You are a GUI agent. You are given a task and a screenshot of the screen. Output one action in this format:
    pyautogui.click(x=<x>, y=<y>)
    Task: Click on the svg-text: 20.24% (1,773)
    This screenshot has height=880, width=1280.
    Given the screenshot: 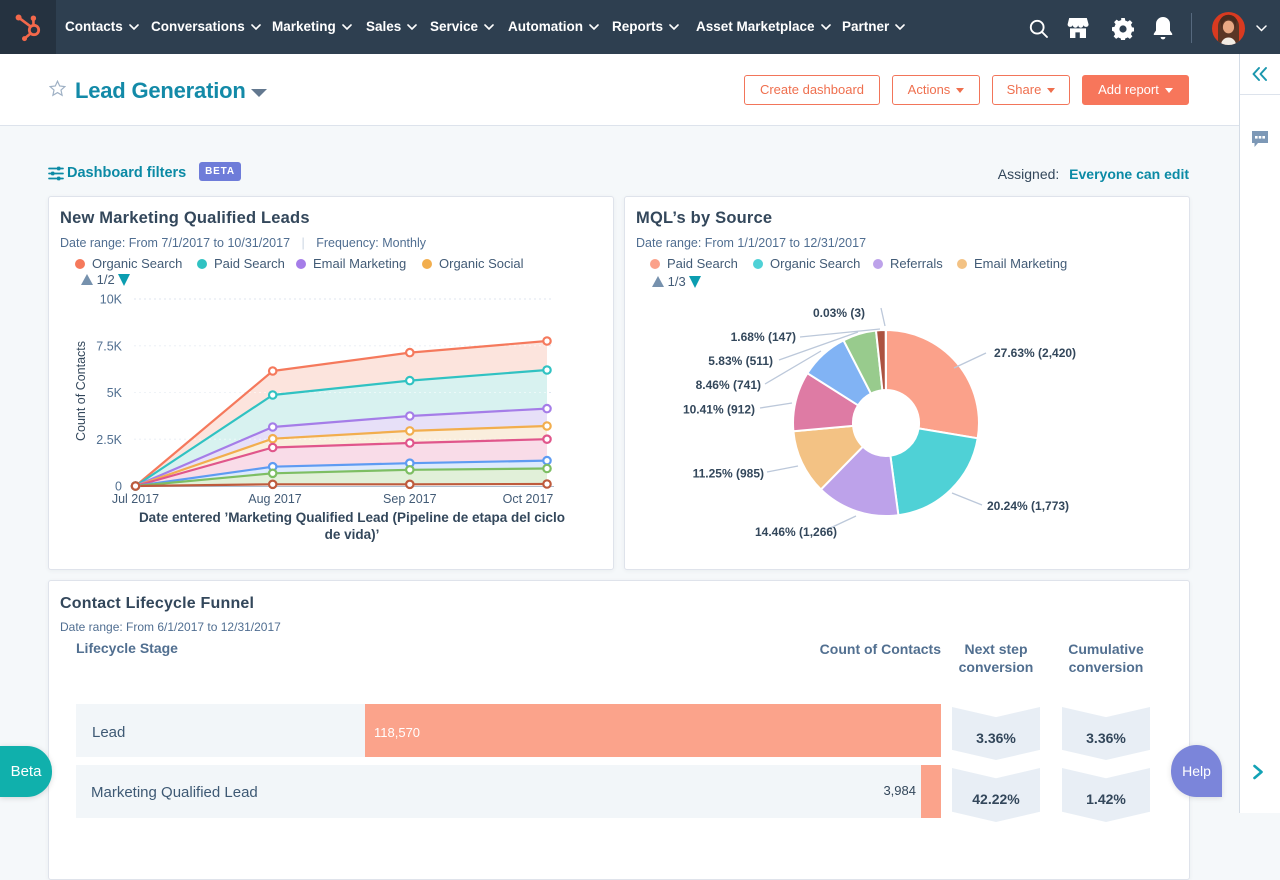 What is the action you would take?
    pyautogui.click(x=1028, y=506)
    